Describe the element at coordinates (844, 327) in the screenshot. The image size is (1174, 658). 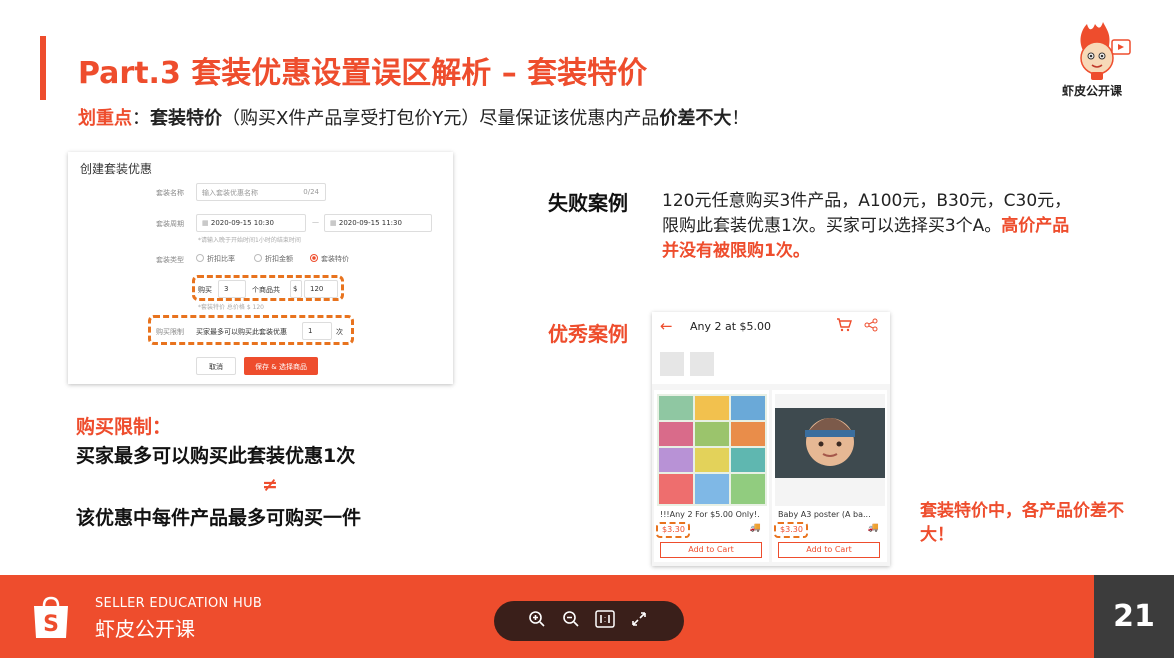
I see `cart-icon` at that location.